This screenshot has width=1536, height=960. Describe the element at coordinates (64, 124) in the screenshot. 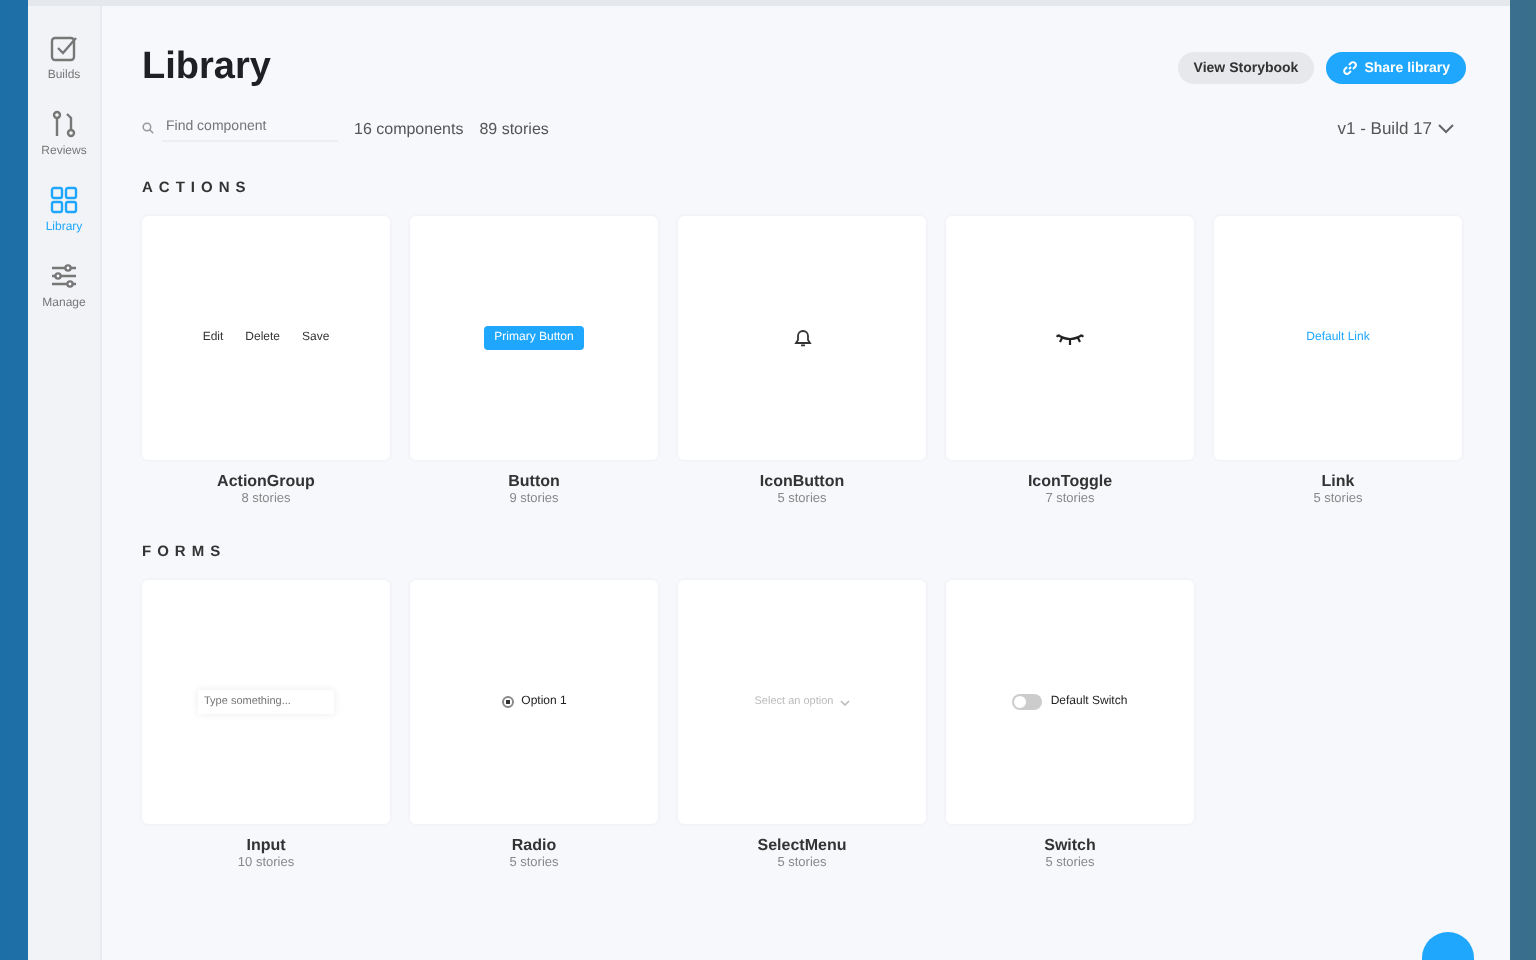

I see `branch-icon` at that location.